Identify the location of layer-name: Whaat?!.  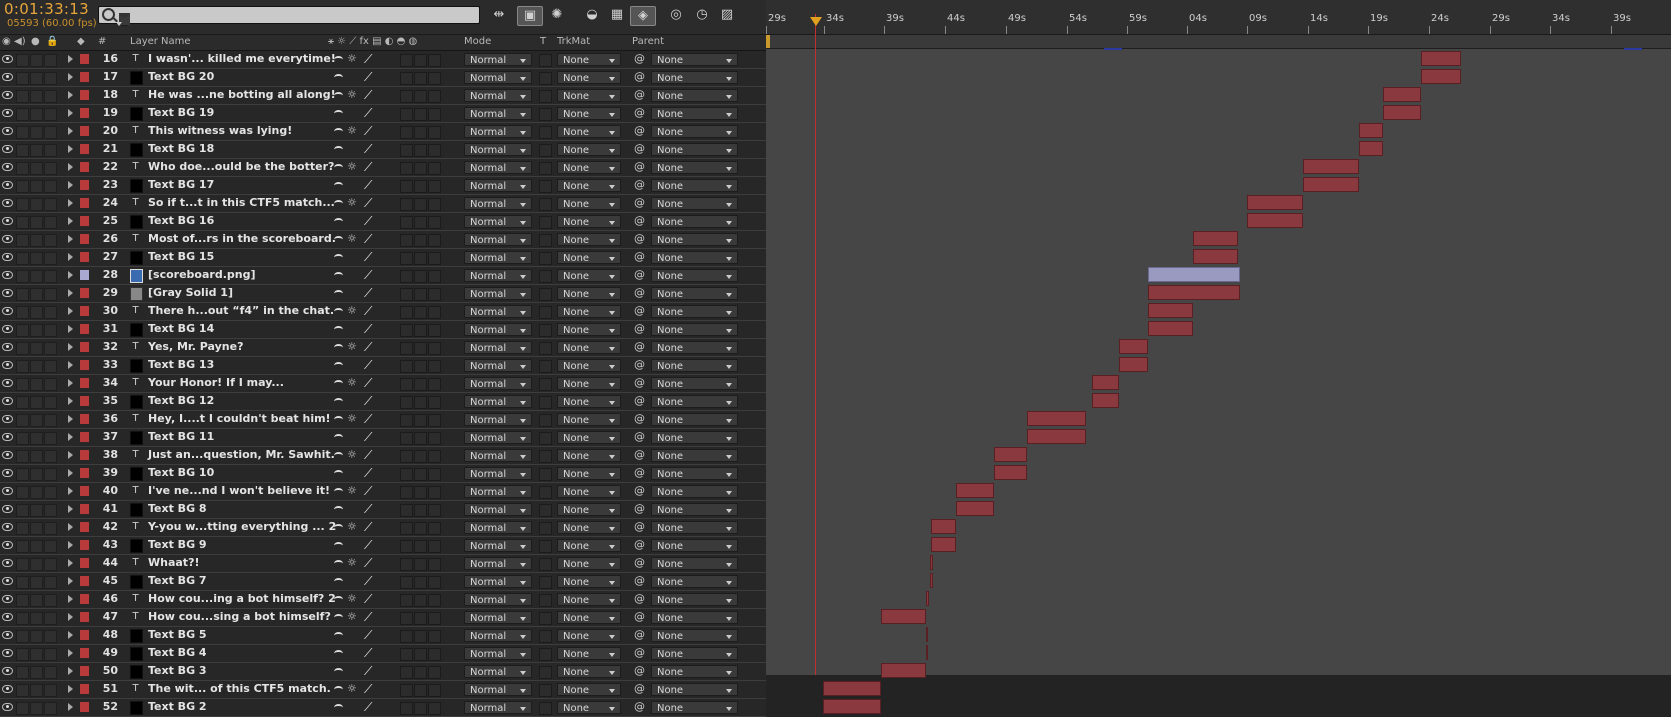
(173, 562).